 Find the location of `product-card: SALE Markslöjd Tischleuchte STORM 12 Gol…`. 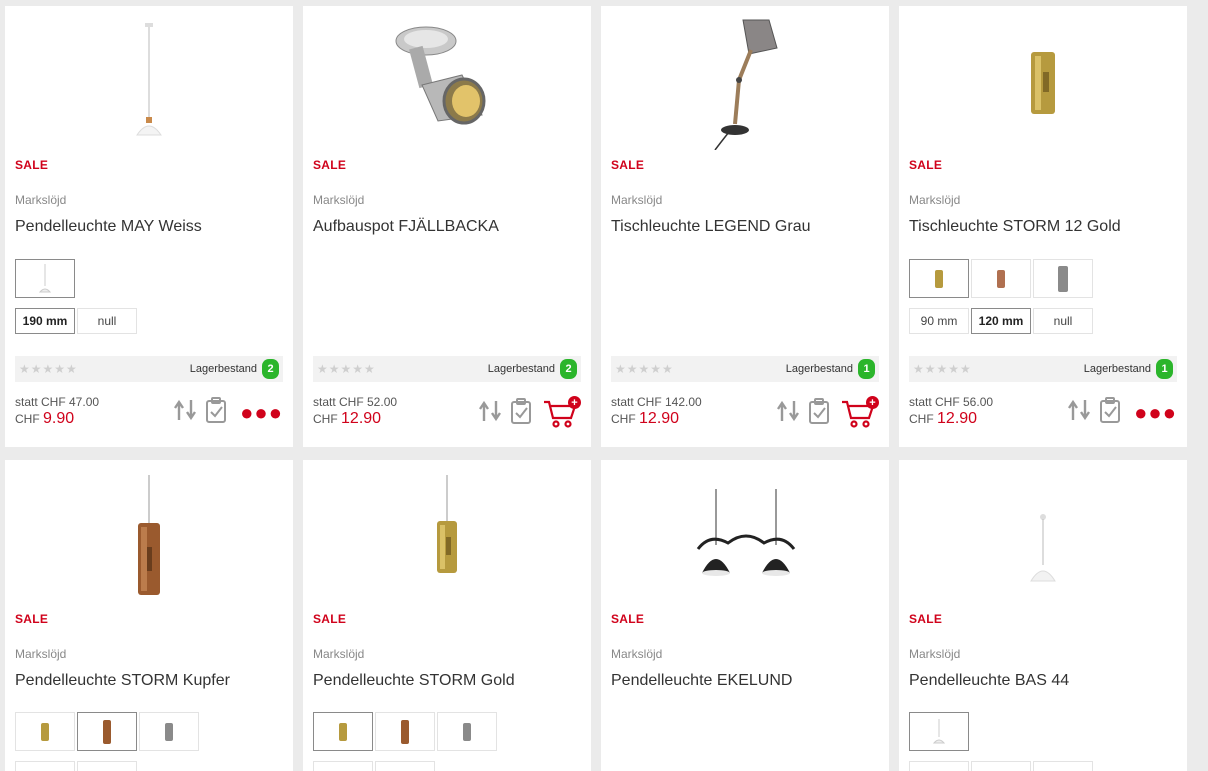

product-card: SALE Markslöjd Tischleuchte STORM 12 Gol… is located at coordinates (1043, 226).